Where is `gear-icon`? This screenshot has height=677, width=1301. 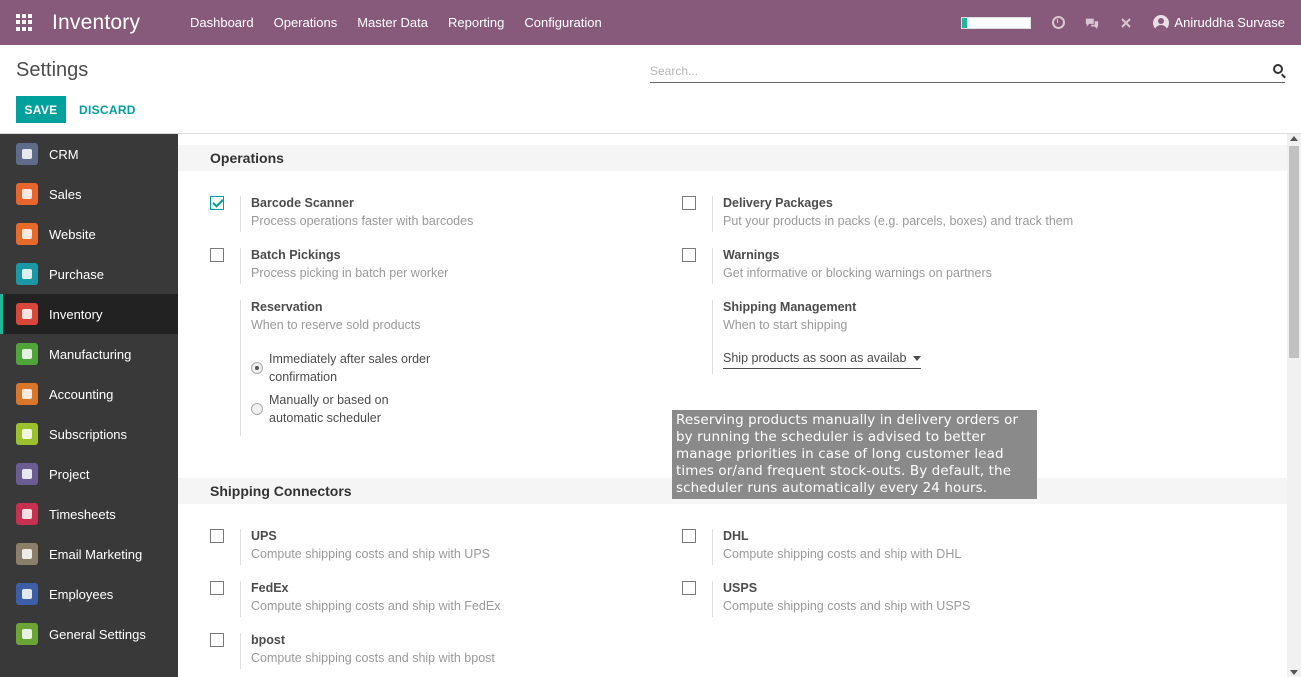
gear-icon is located at coordinates (27, 634).